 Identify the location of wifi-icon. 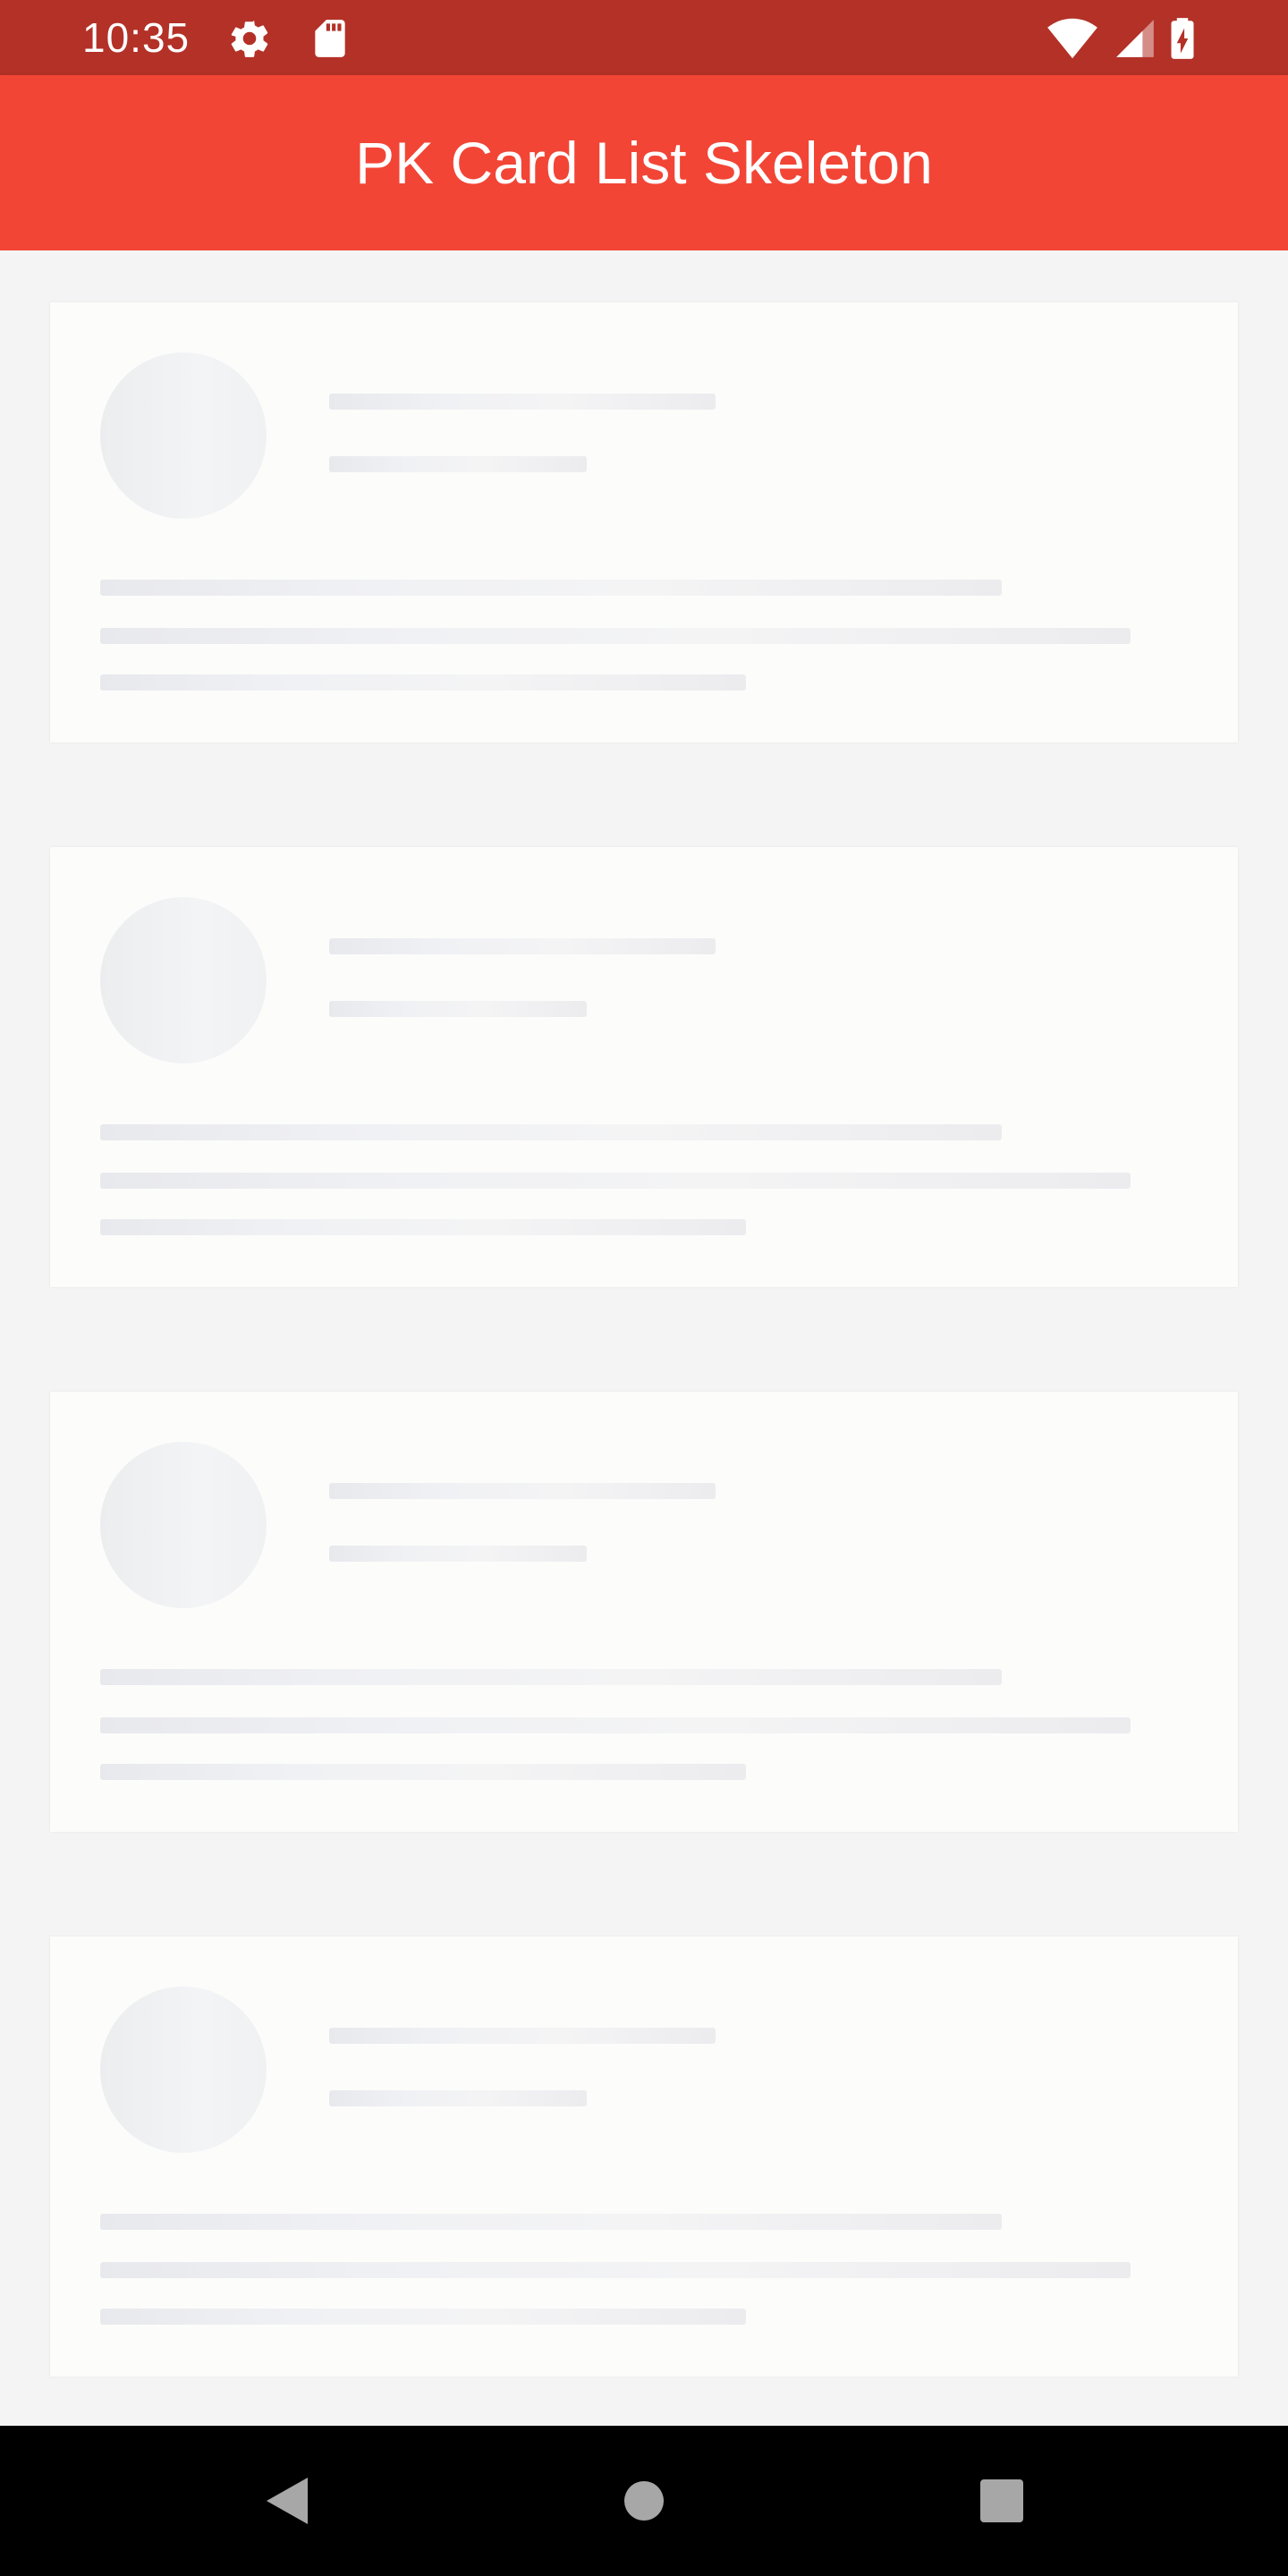
(1072, 38).